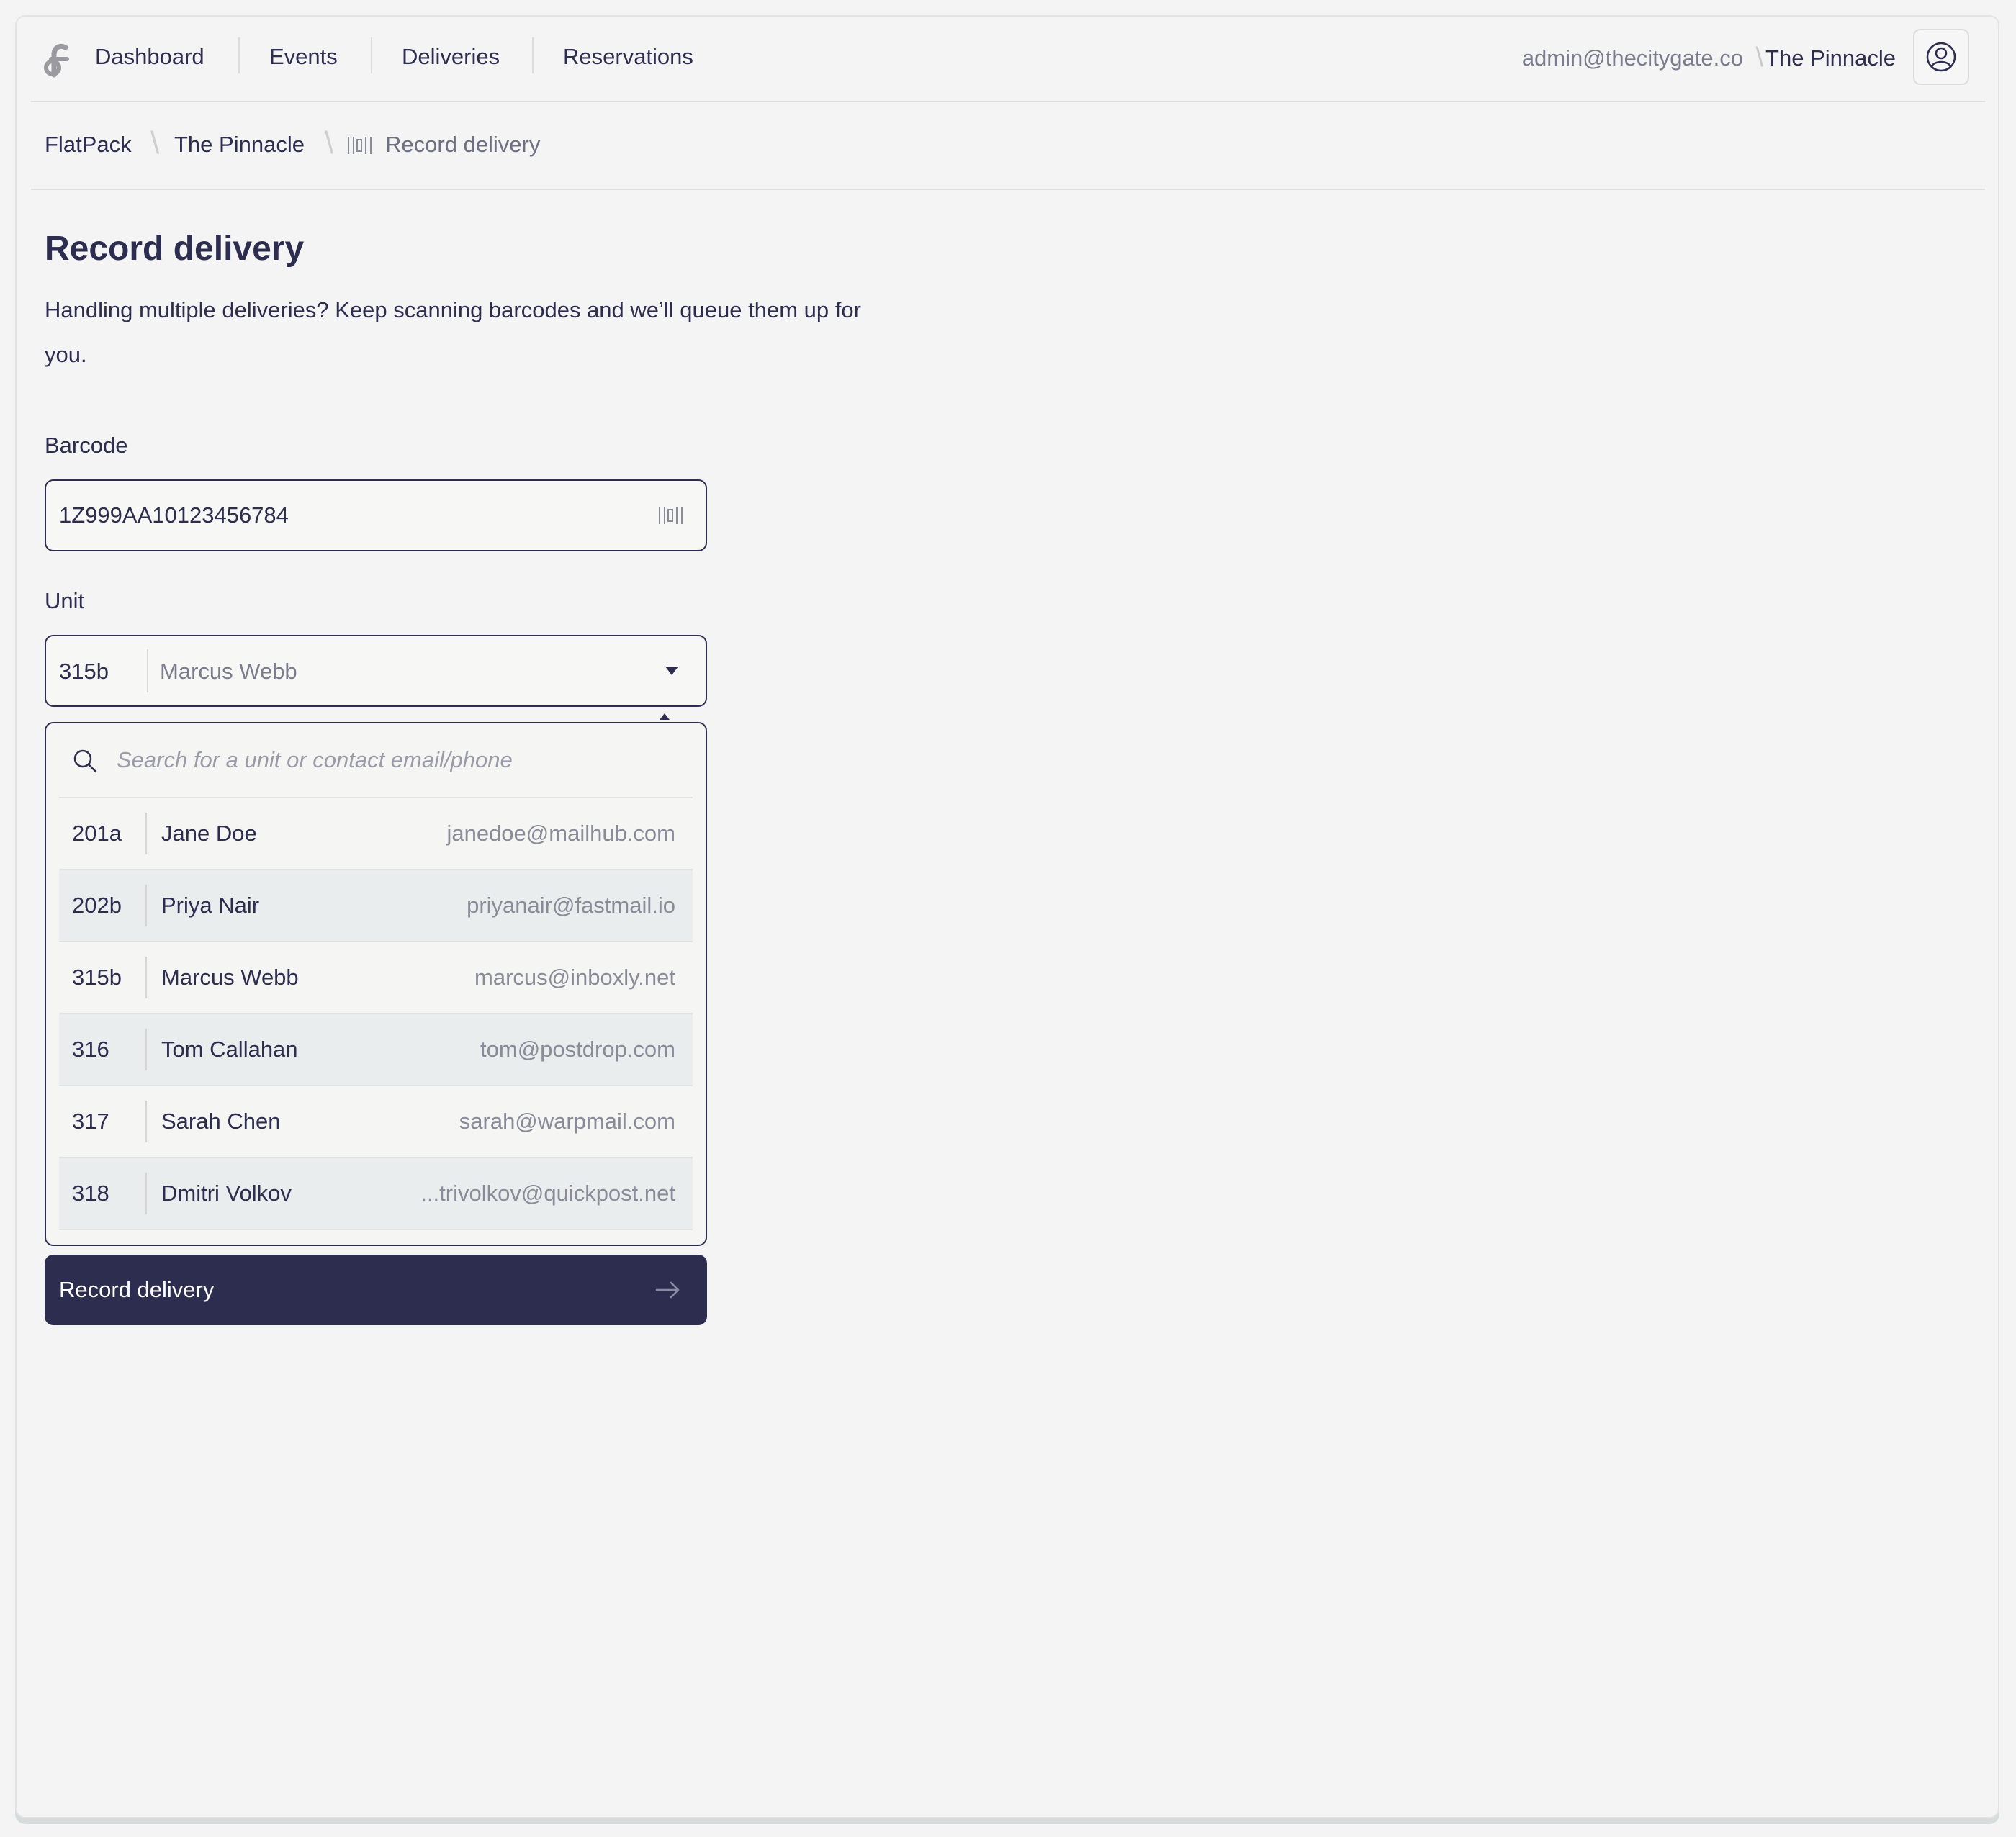  I want to click on unit-search-row, so click(376, 761).